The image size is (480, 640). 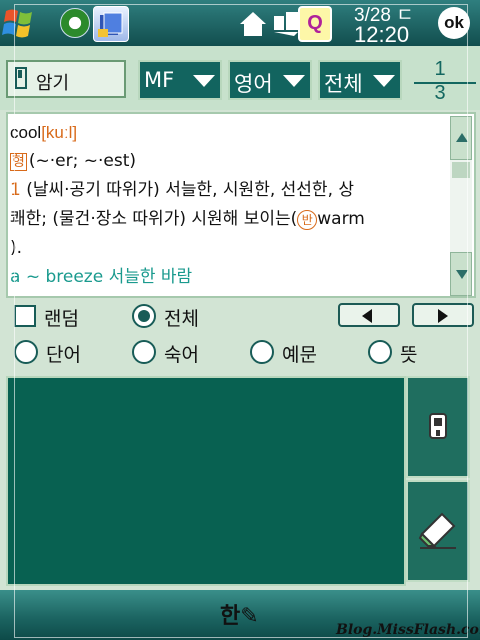 What do you see at coordinates (249, 616) in the screenshot?
I see `pencil-icon: ✎` at bounding box center [249, 616].